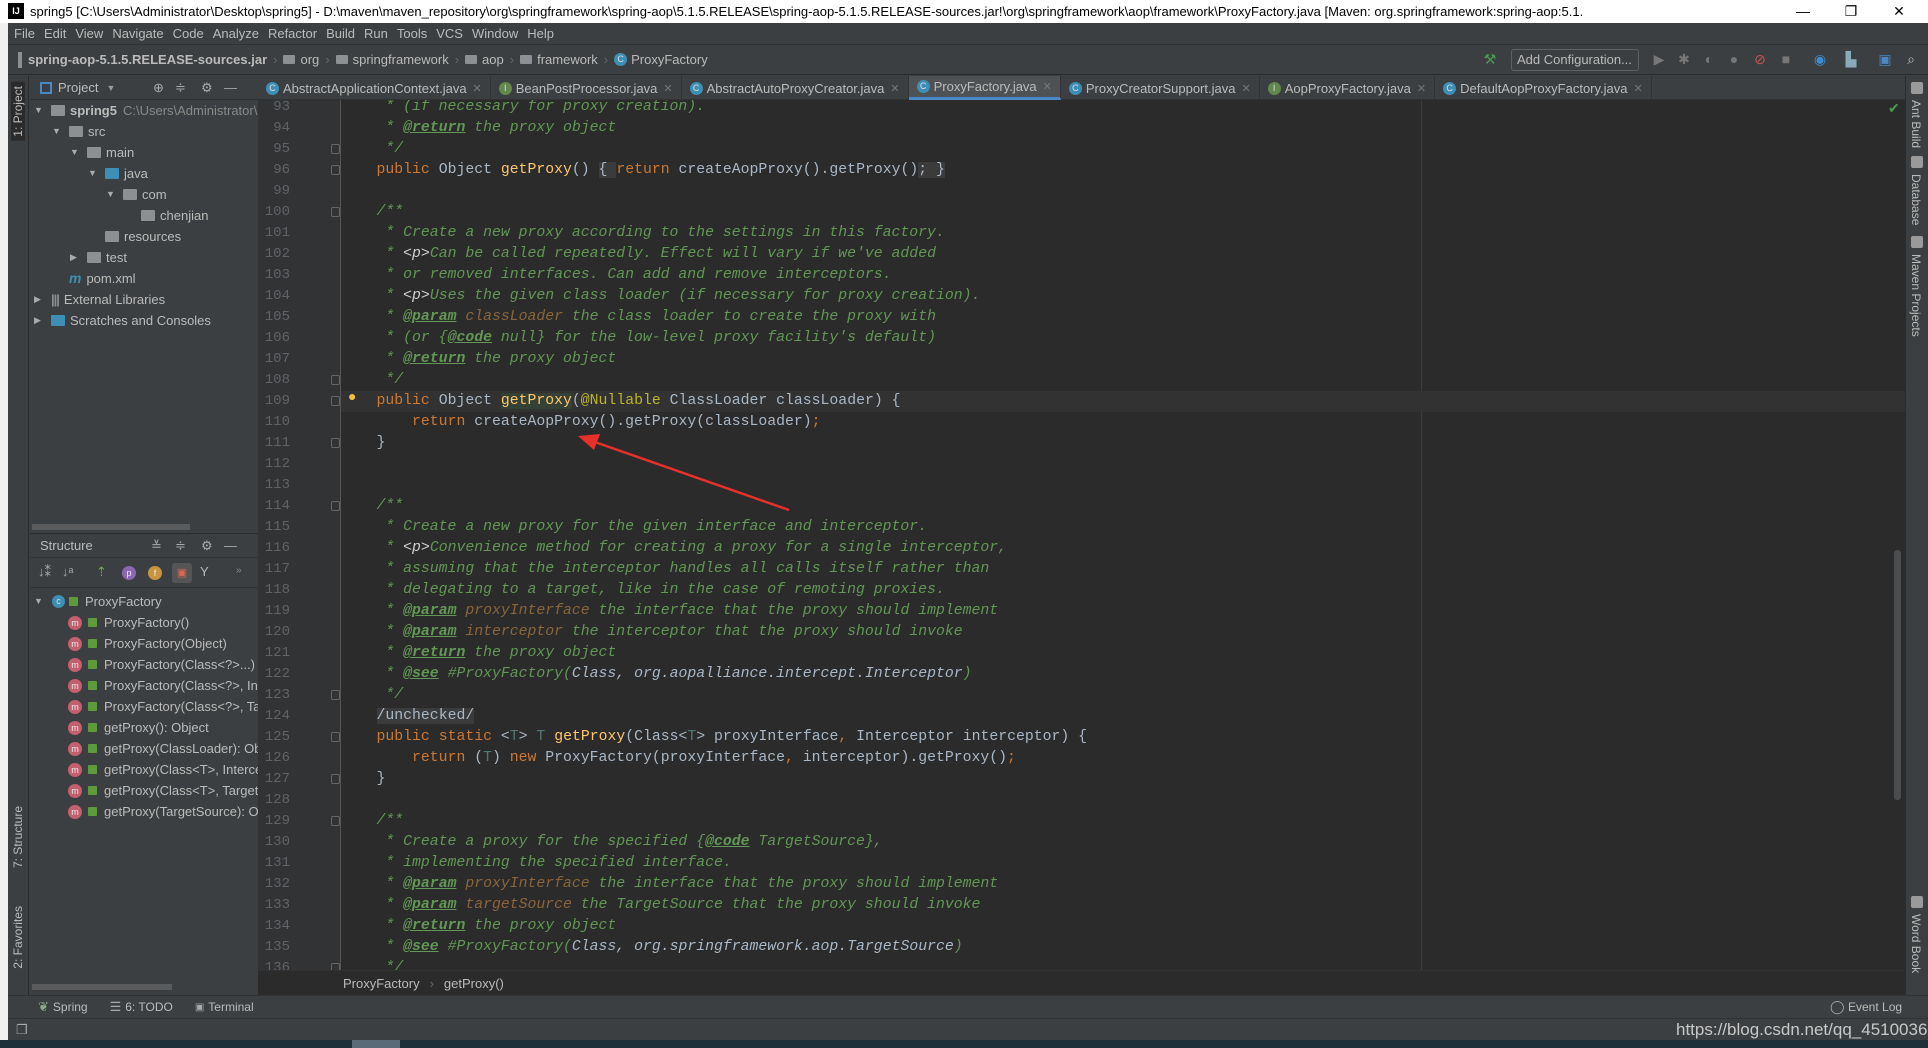 The width and height of the screenshot is (1928, 1048). What do you see at coordinates (1709, 59) in the screenshot?
I see `coverage-icon: ◐` at bounding box center [1709, 59].